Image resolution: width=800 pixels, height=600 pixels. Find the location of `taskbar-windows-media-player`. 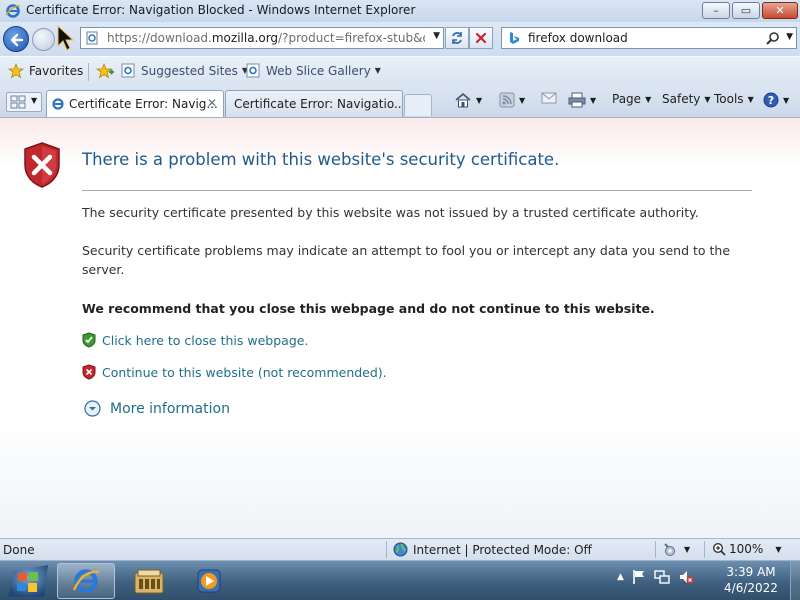

taskbar-windows-media-player is located at coordinates (209, 581).